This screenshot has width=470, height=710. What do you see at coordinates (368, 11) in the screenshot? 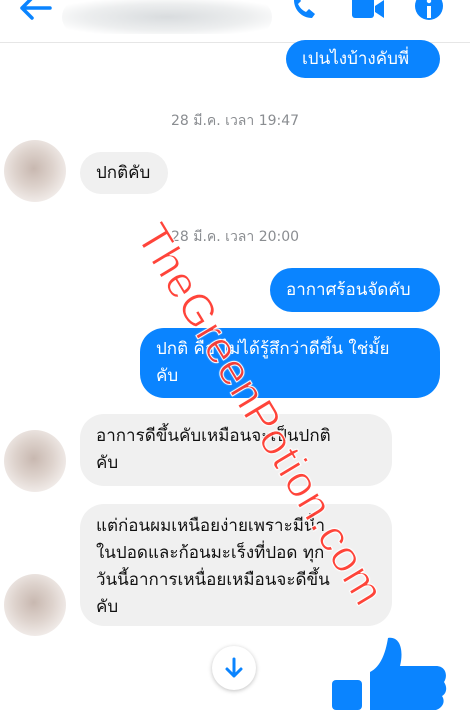
I see `video-camera-icon` at bounding box center [368, 11].